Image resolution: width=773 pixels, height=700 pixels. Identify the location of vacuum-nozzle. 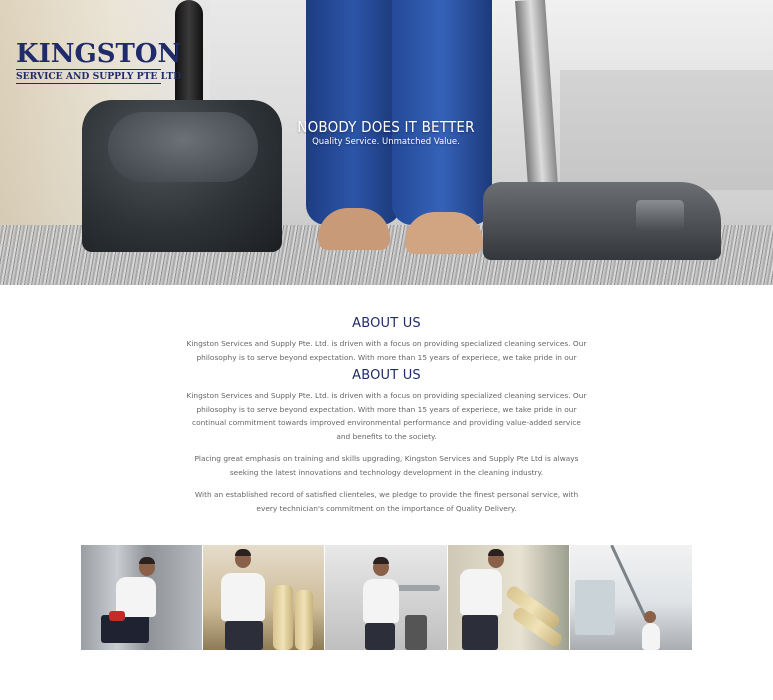
(602, 221).